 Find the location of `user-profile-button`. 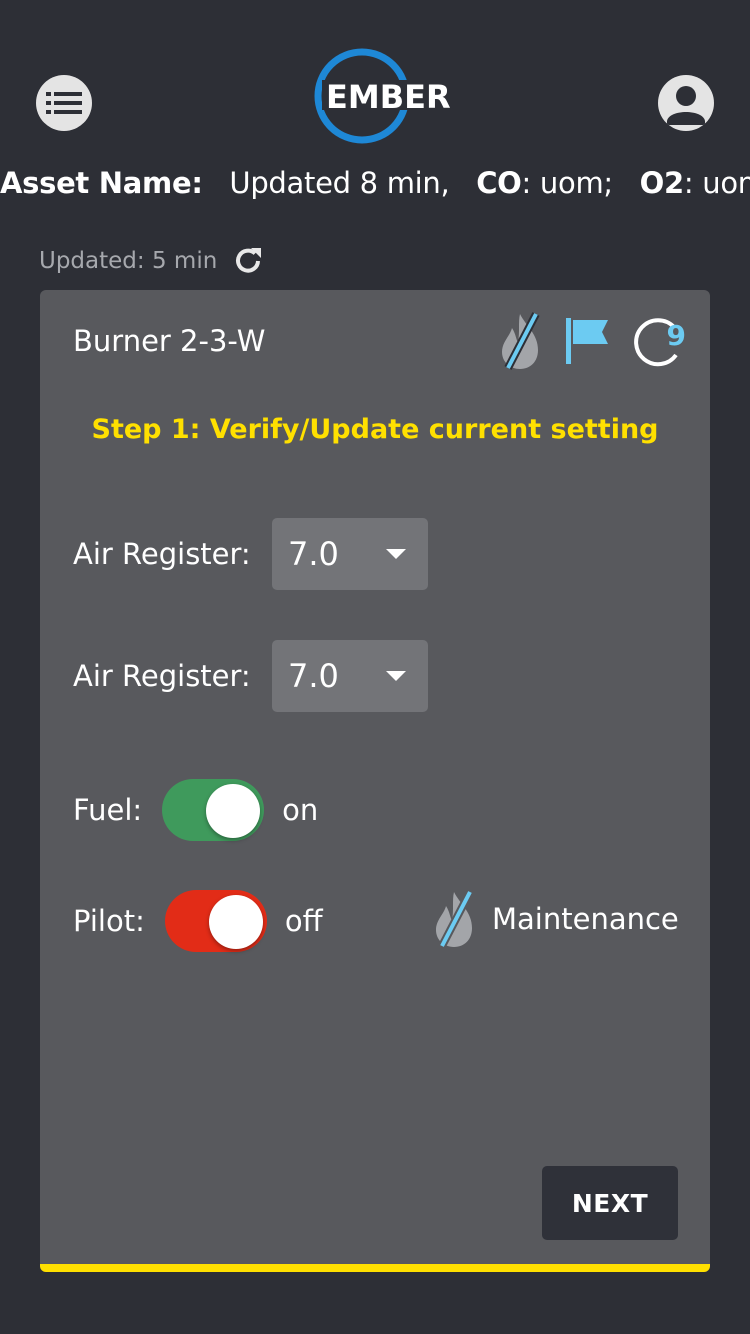

user-profile-button is located at coordinates (686, 103).